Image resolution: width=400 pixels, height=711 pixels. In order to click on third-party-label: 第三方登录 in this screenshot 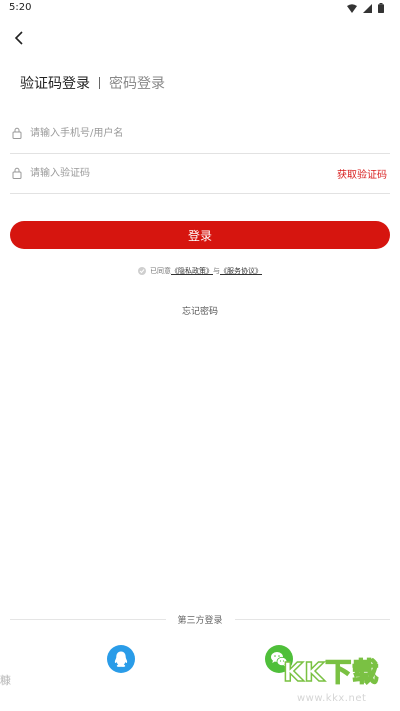, I will do `click(200, 620)`.